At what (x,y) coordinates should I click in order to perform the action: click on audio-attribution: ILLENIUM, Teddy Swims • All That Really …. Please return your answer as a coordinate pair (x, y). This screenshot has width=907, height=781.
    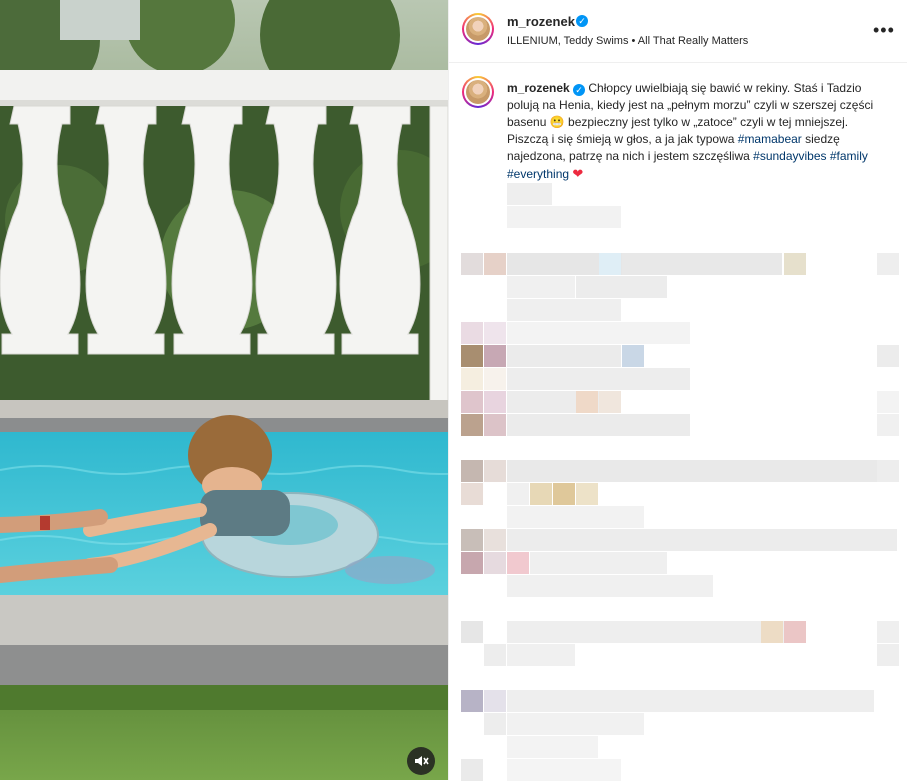
    Looking at the image, I should click on (627, 41).